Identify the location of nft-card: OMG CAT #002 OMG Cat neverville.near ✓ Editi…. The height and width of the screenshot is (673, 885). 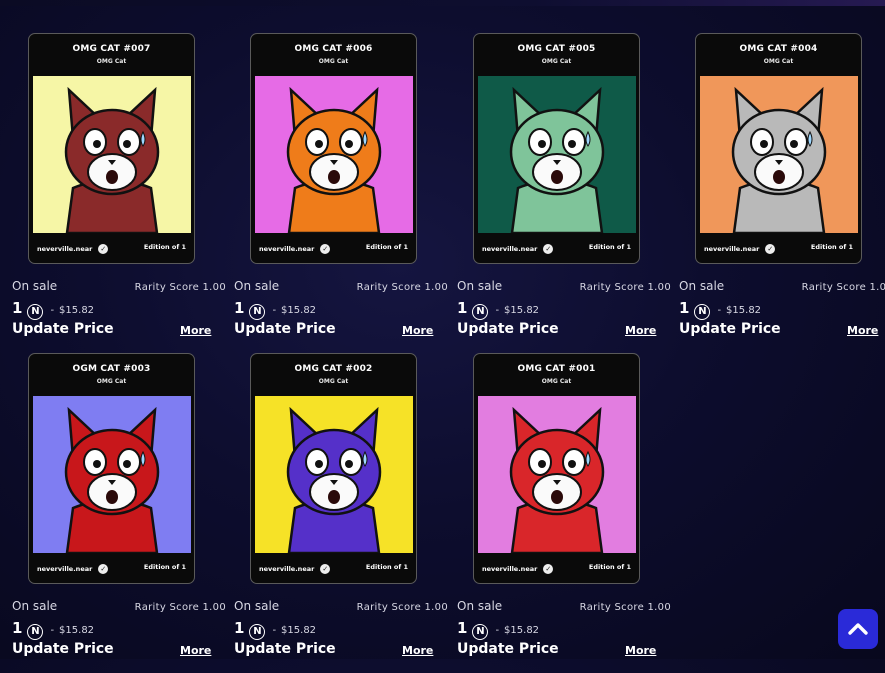
(333, 468).